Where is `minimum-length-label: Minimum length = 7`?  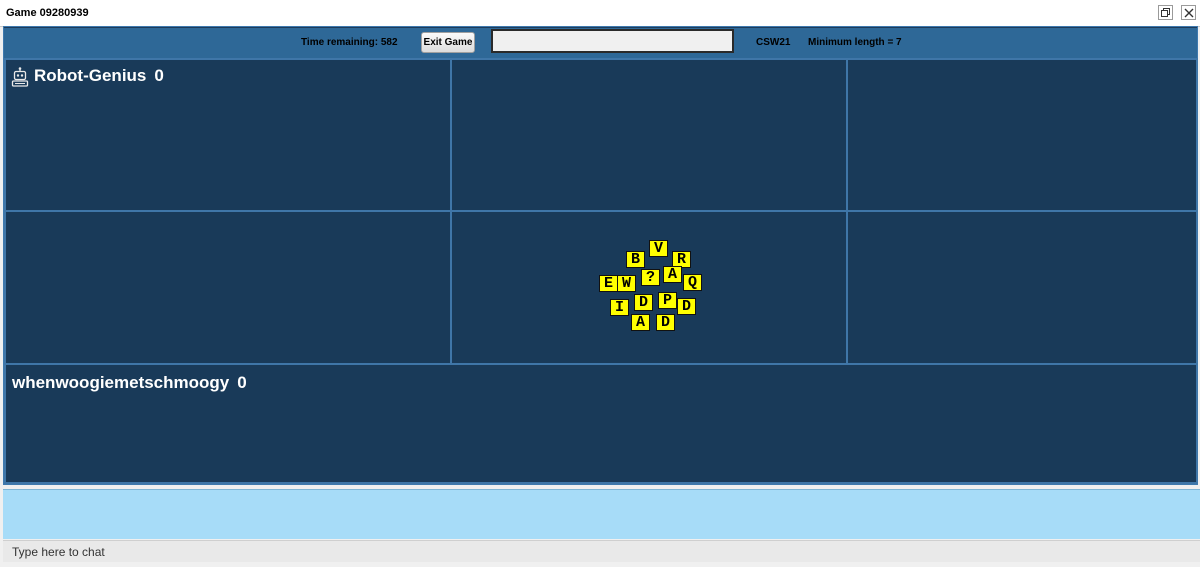
minimum-length-label: Minimum length = 7 is located at coordinates (855, 42).